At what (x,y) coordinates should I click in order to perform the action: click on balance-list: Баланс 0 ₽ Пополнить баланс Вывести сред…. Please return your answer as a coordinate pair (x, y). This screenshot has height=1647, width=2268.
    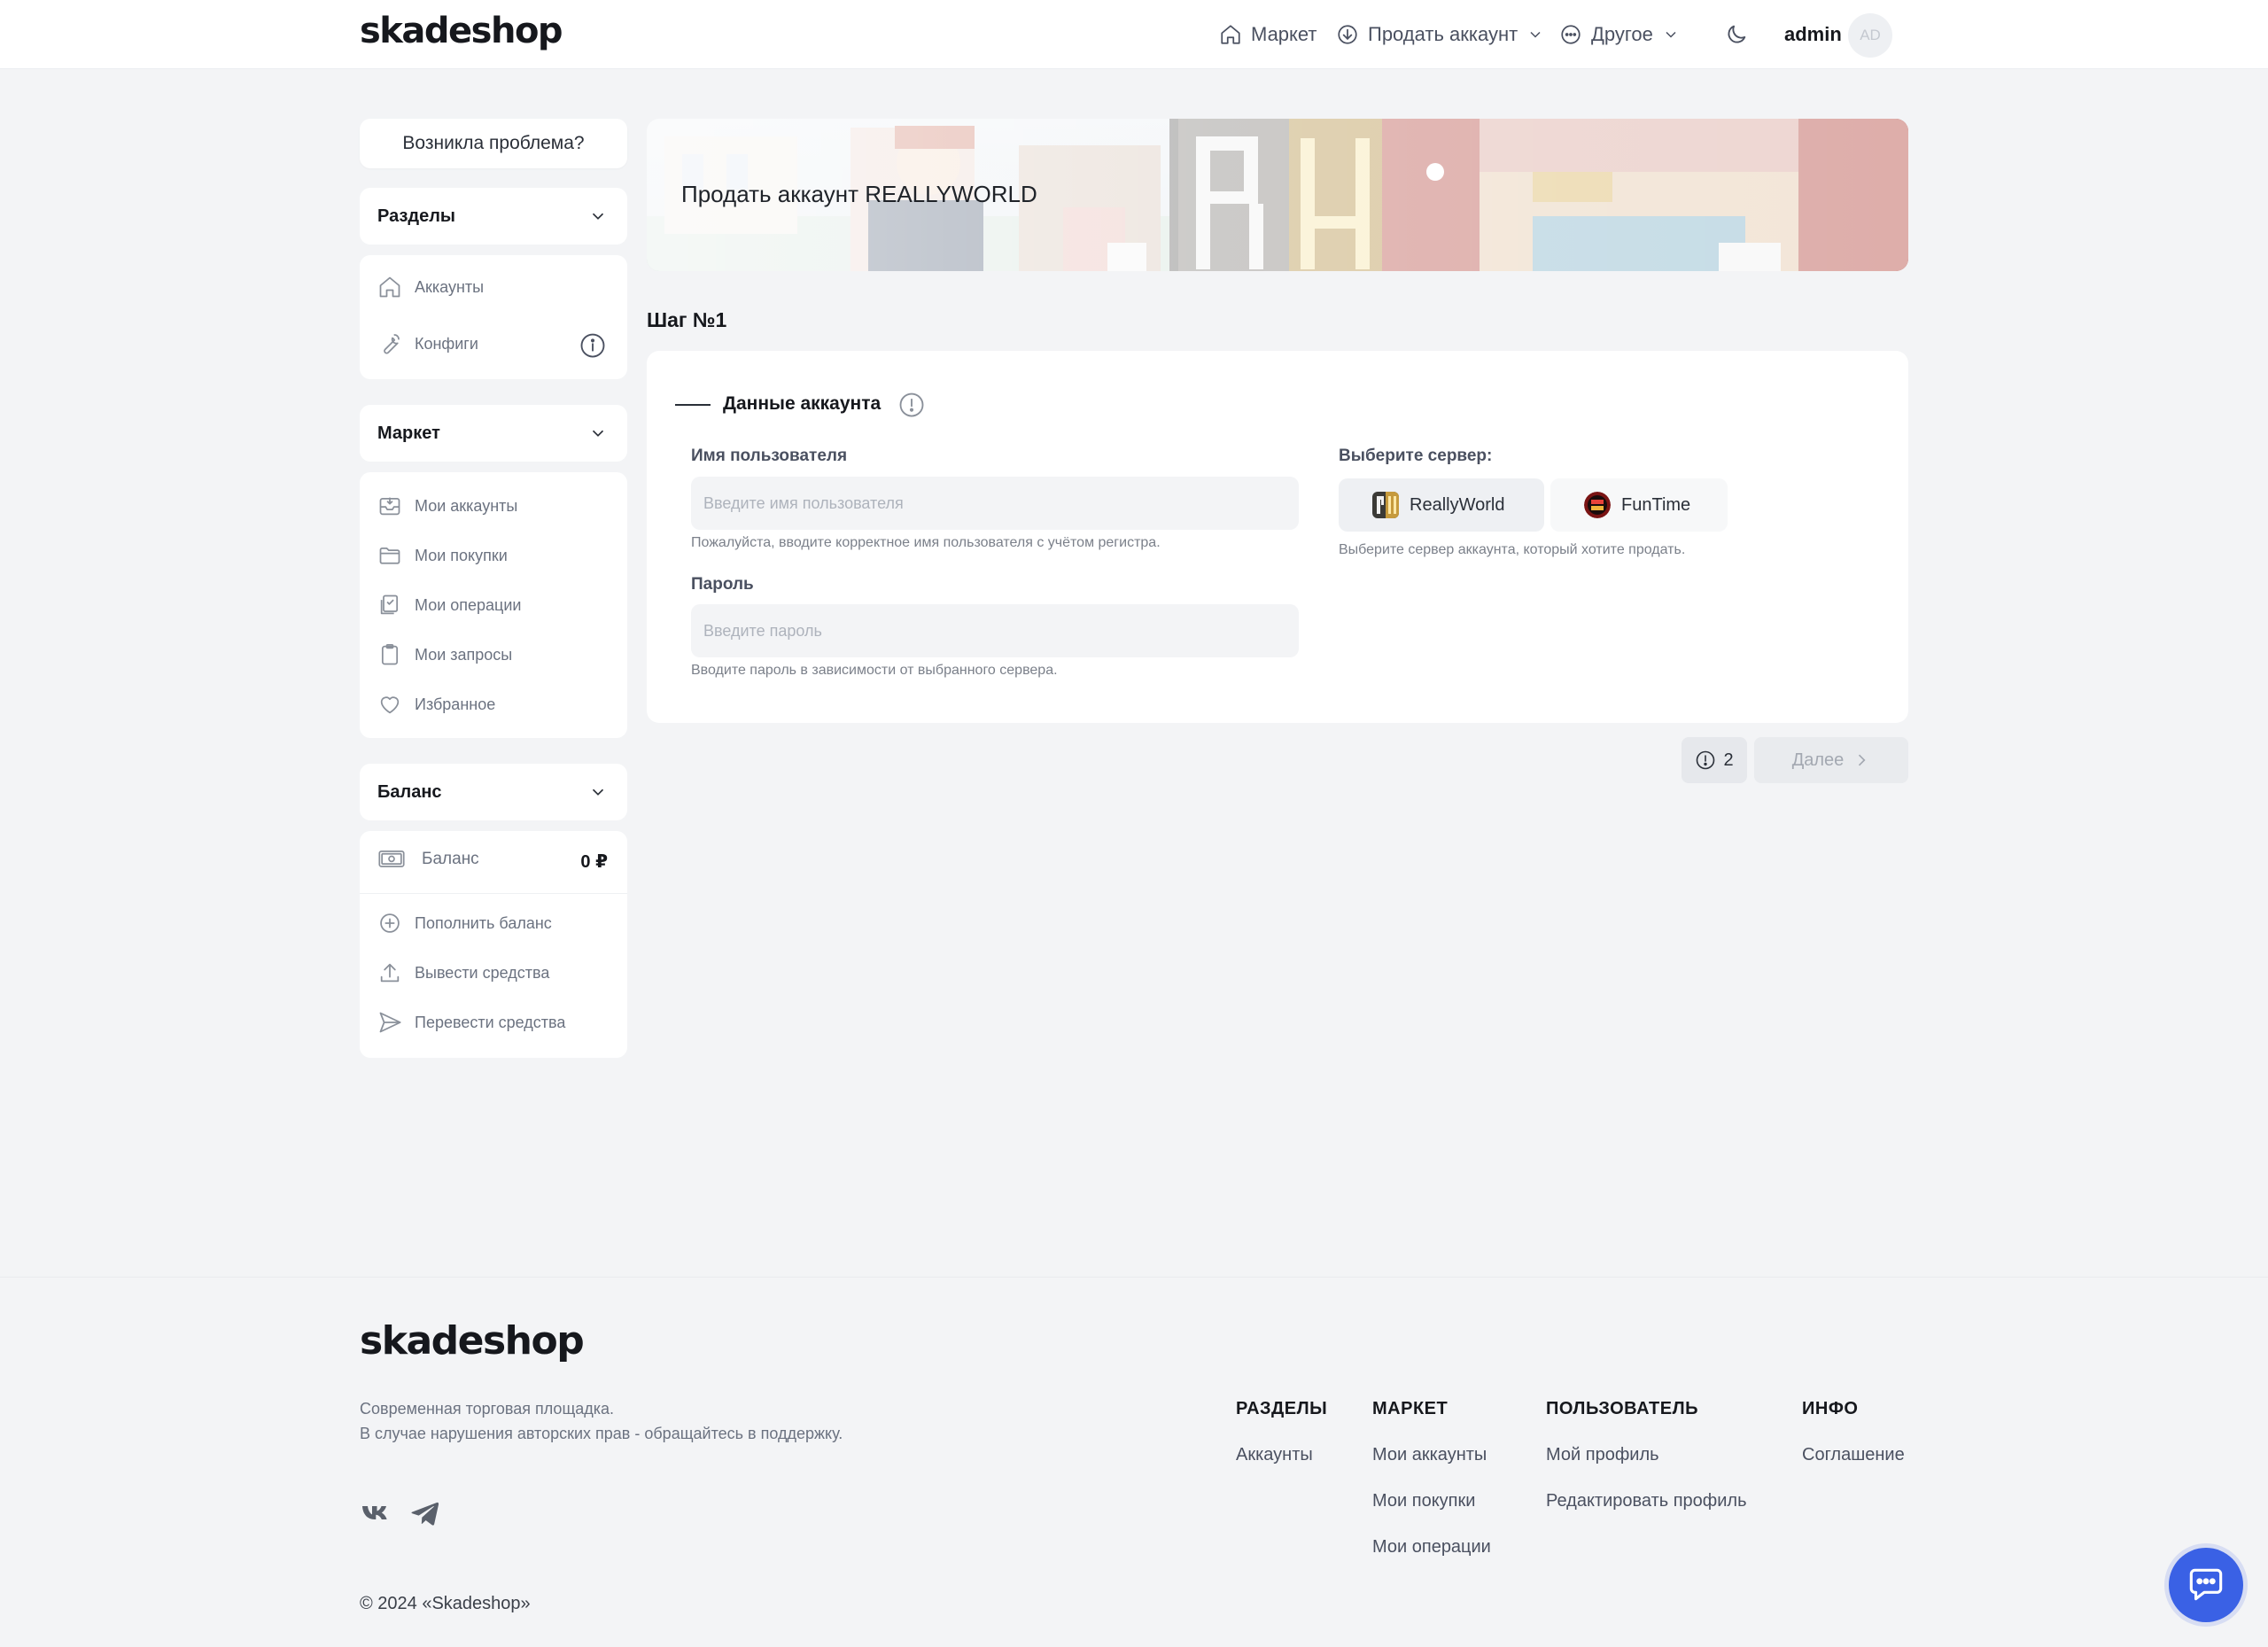
    Looking at the image, I should click on (493, 944).